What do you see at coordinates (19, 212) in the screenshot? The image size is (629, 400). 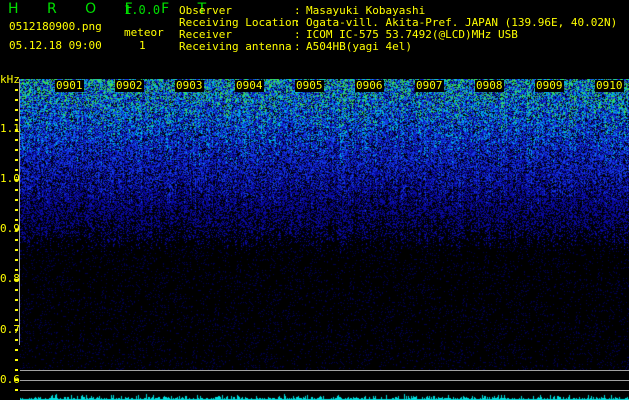 I see `y-axis-line` at bounding box center [19, 212].